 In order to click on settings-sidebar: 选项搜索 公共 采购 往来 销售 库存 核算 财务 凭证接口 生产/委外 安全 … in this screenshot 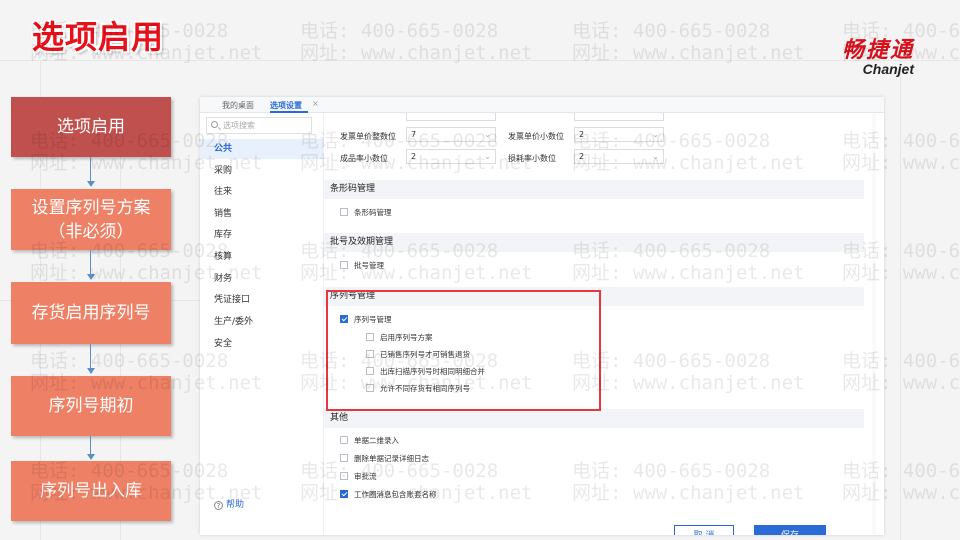, I will do `click(262, 324)`.